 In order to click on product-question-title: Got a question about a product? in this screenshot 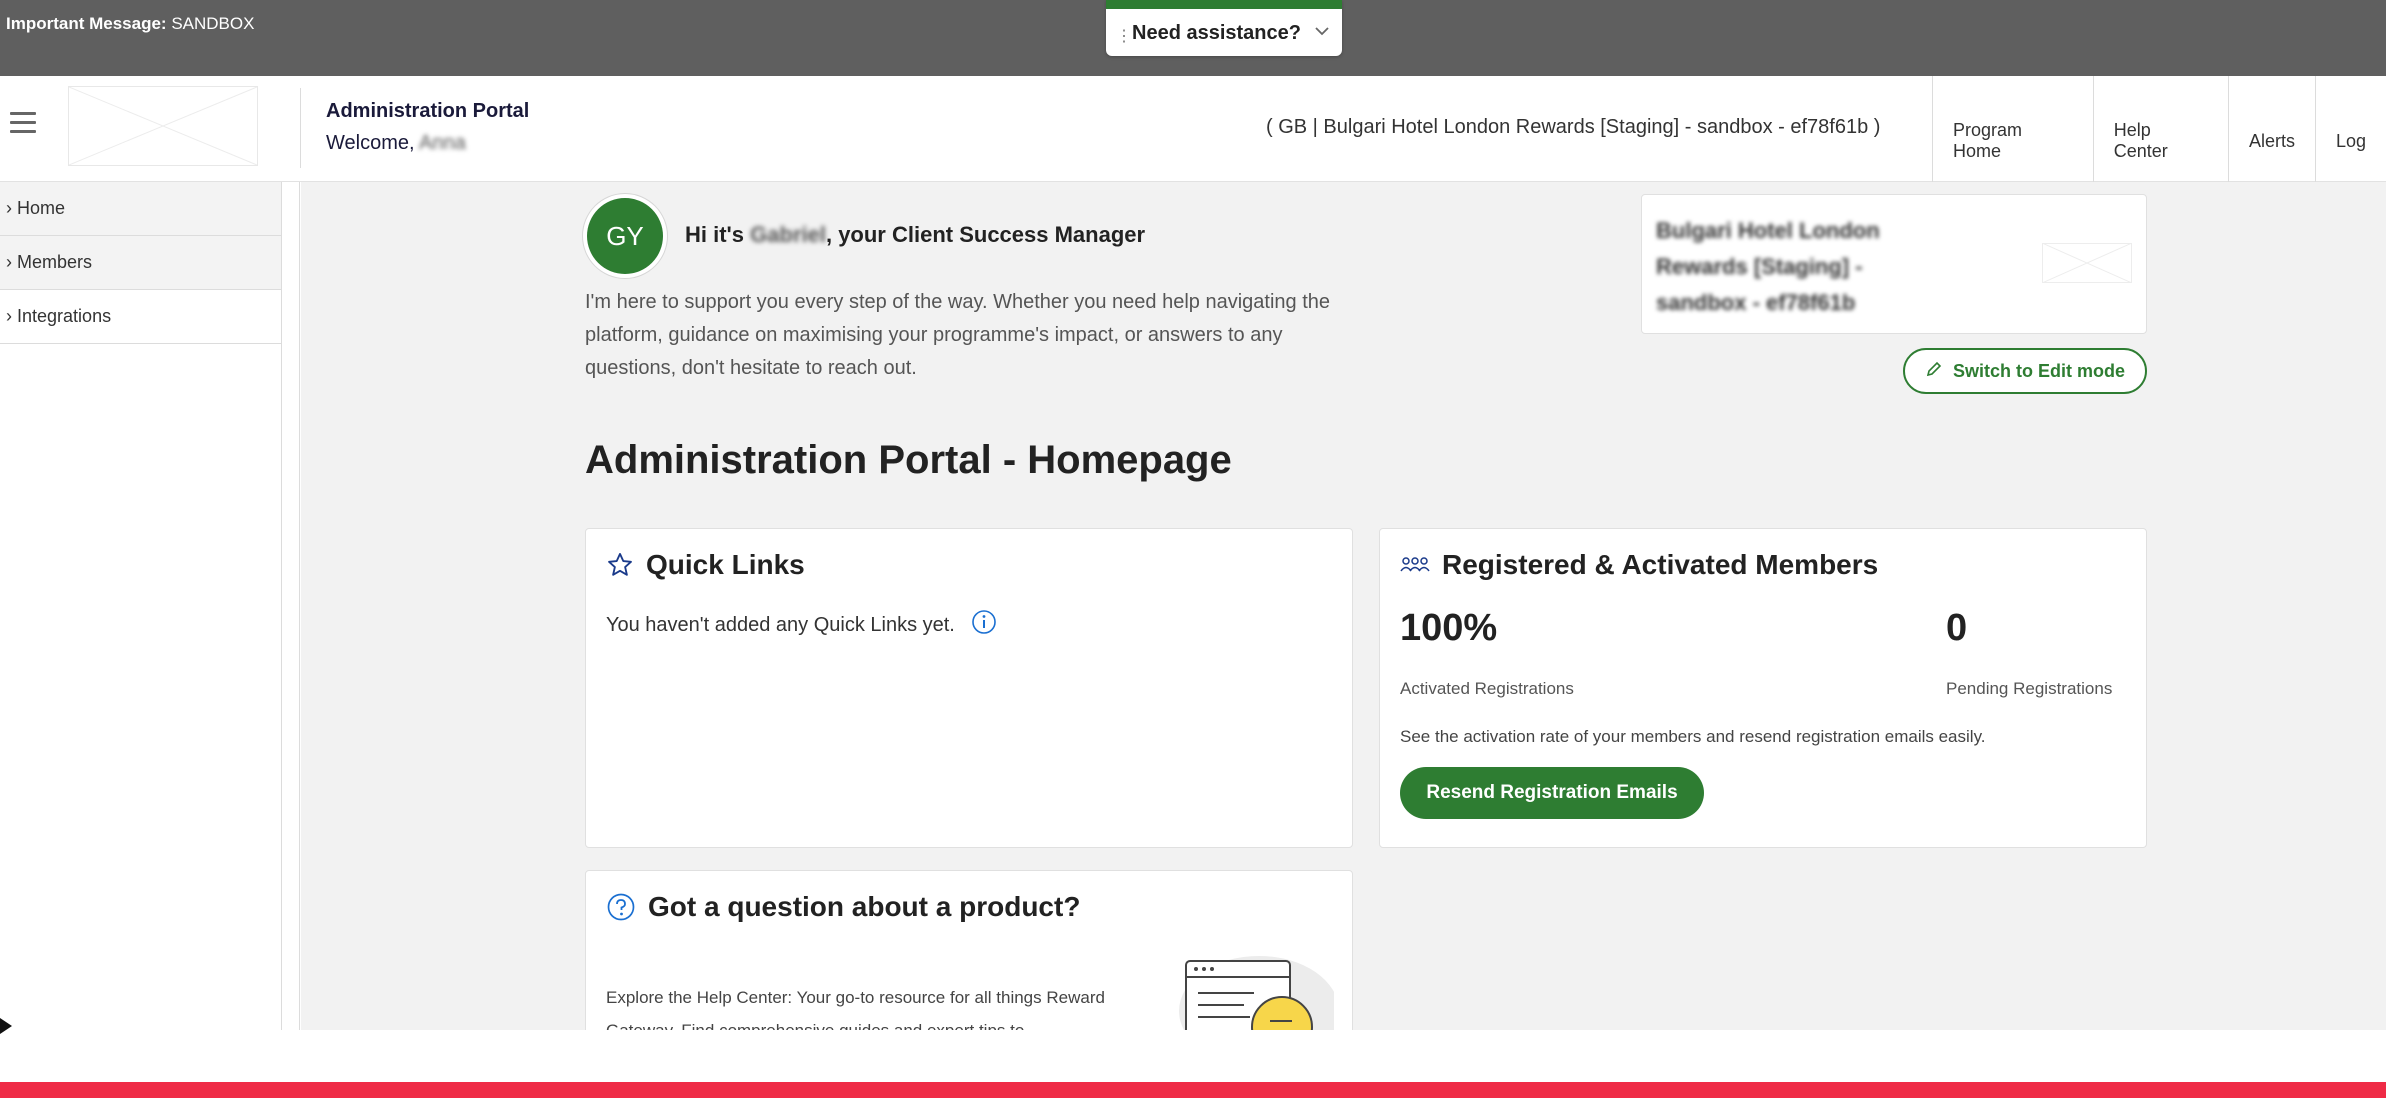, I will do `click(843, 907)`.